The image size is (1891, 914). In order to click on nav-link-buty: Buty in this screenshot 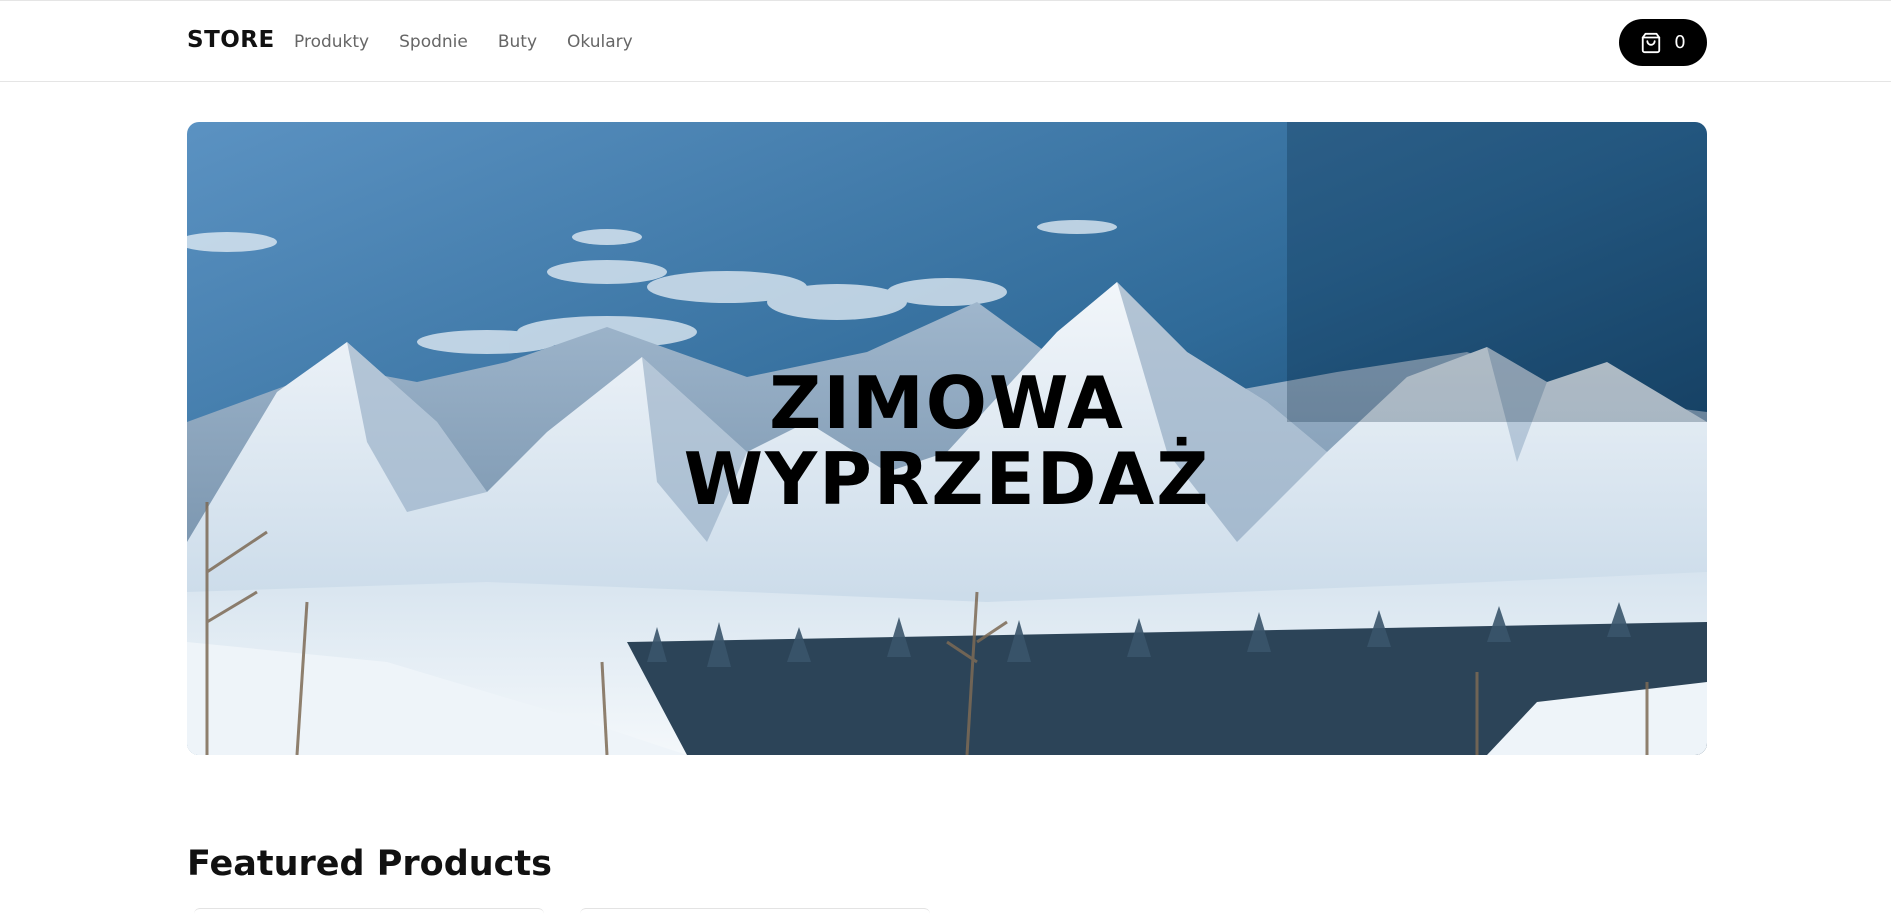, I will do `click(517, 42)`.